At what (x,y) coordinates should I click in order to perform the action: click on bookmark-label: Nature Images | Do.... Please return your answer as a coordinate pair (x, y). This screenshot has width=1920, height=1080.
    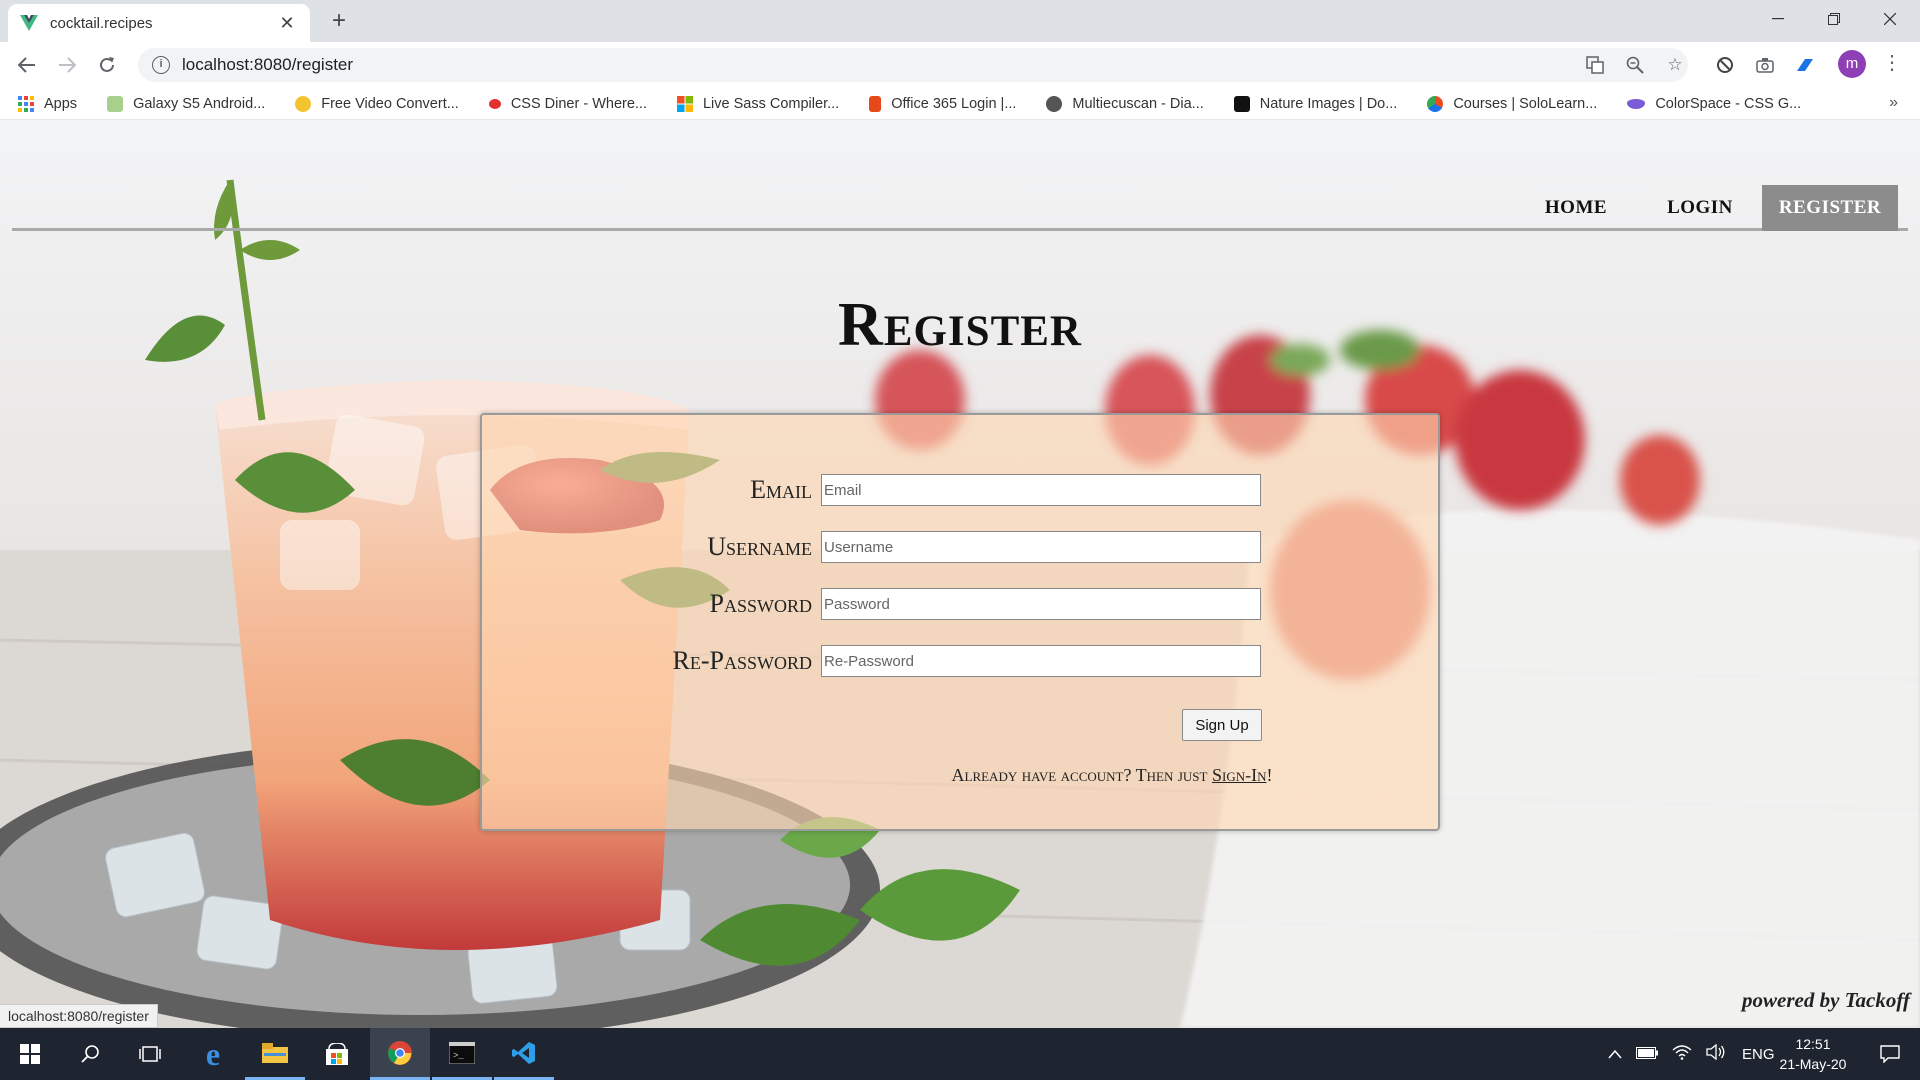
    Looking at the image, I should click on (1328, 103).